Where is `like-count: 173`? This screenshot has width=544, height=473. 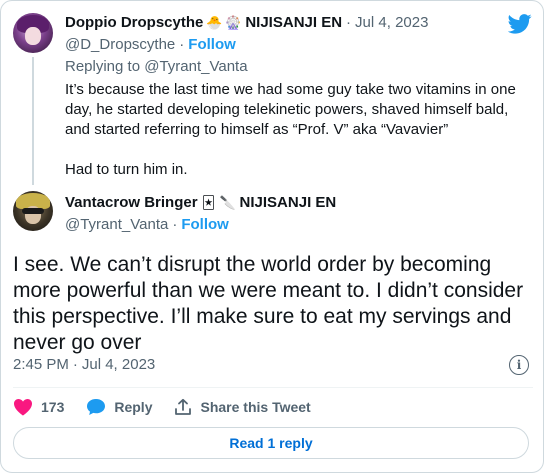 like-count: 173 is located at coordinates (53, 407).